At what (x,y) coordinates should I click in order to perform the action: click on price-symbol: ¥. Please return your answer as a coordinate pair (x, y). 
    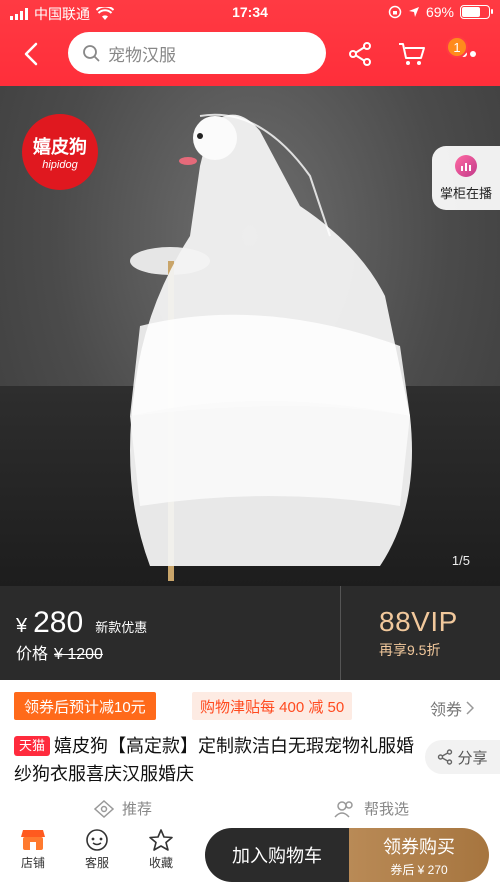
    Looking at the image, I should click on (22, 626).